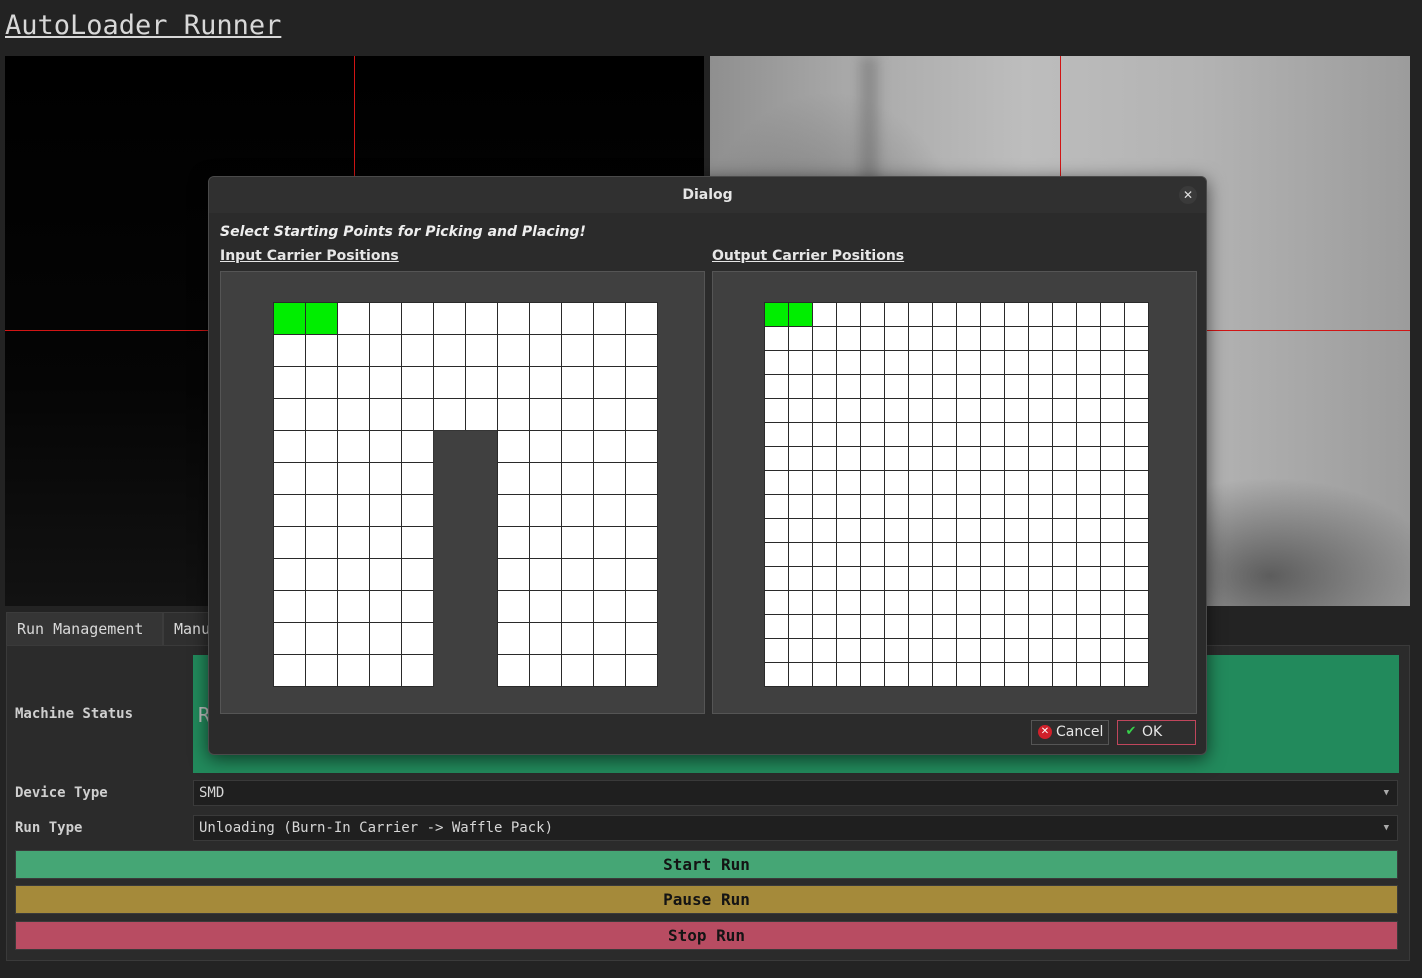  What do you see at coordinates (1156, 732) in the screenshot?
I see `ok-button: ✔ OK` at bounding box center [1156, 732].